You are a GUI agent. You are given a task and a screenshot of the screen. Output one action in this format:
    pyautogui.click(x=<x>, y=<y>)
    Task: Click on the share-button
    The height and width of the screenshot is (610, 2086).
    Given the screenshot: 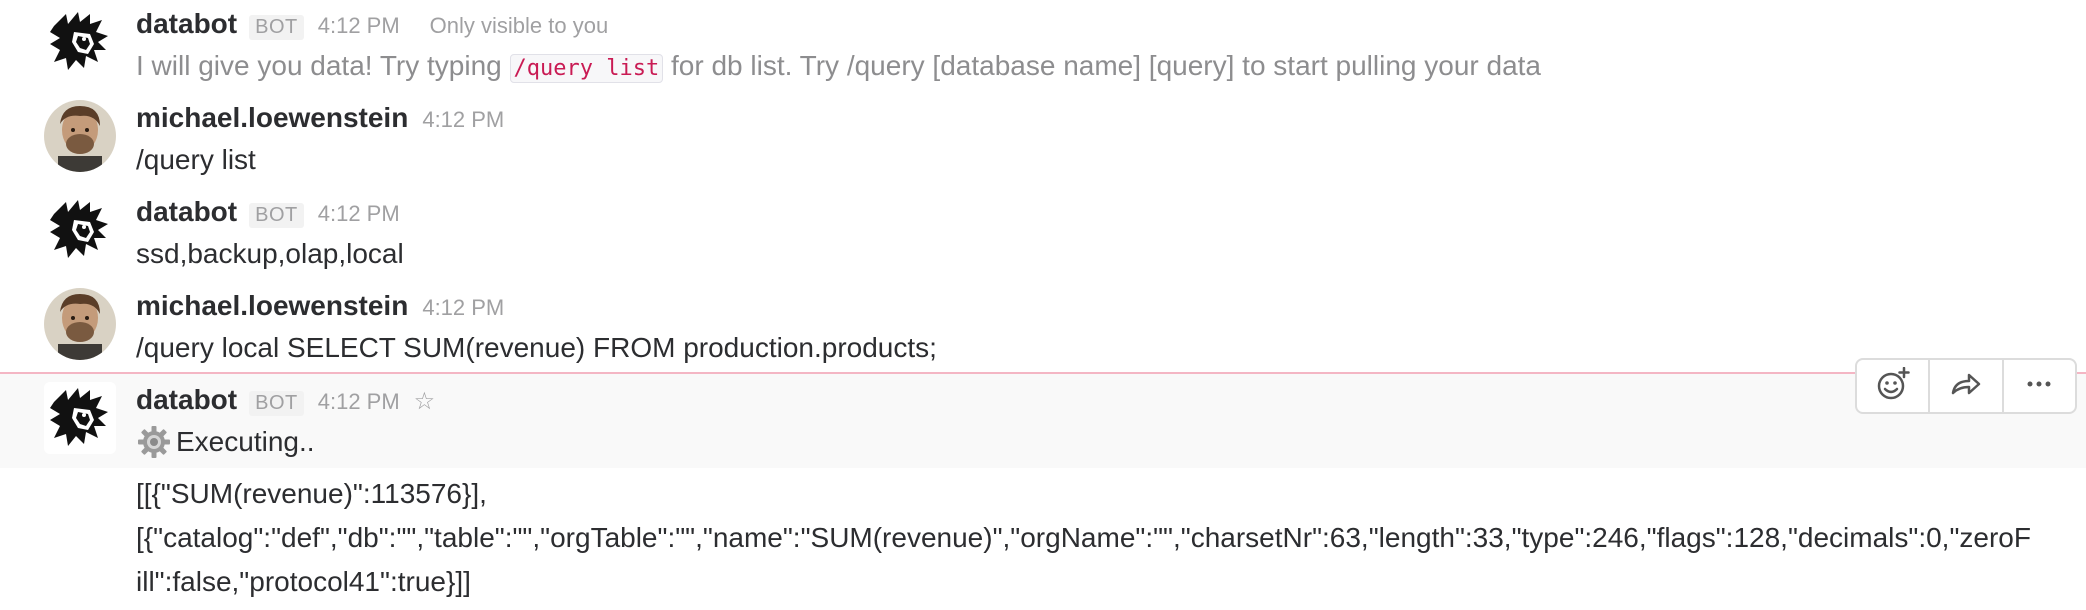 What is the action you would take?
    pyautogui.click(x=1967, y=386)
    